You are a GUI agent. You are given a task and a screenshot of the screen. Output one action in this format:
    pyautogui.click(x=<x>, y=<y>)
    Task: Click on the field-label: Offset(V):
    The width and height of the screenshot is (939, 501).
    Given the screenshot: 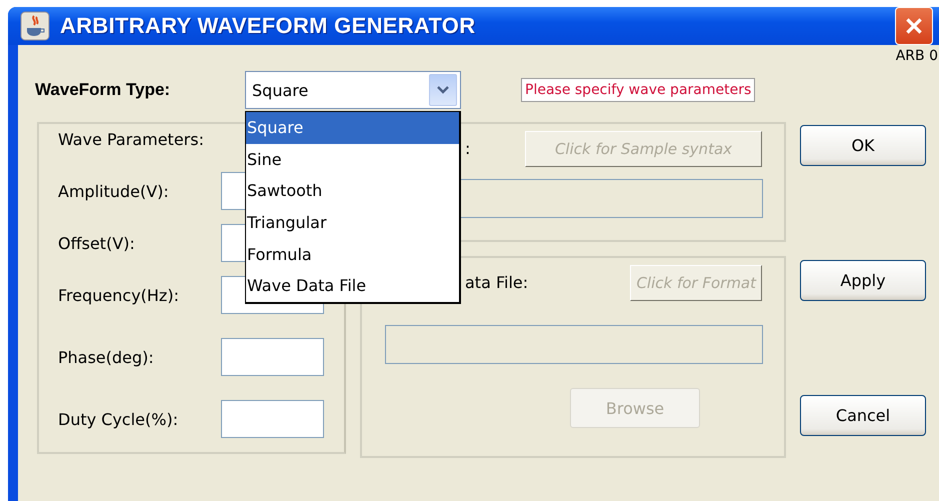 What is the action you would take?
    pyautogui.click(x=96, y=243)
    